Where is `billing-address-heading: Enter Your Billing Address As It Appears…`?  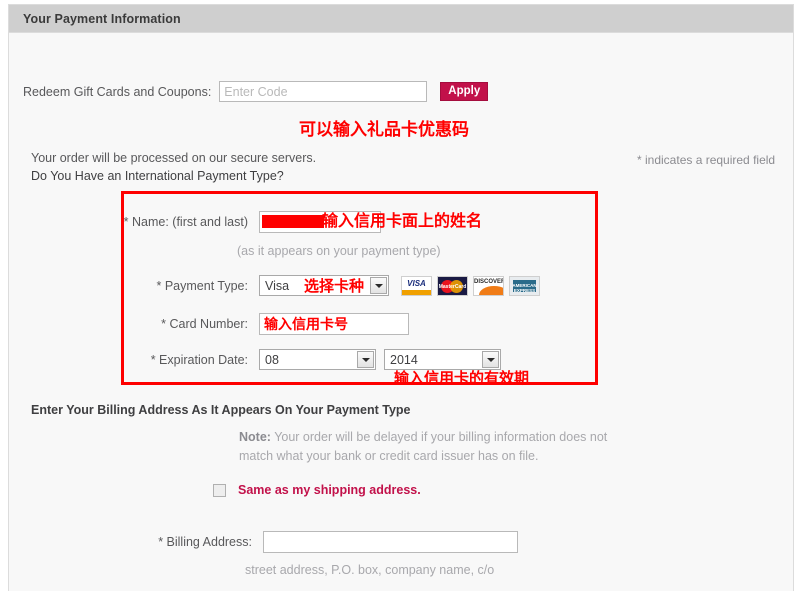 billing-address-heading: Enter Your Billing Address As It Appears… is located at coordinates (221, 410).